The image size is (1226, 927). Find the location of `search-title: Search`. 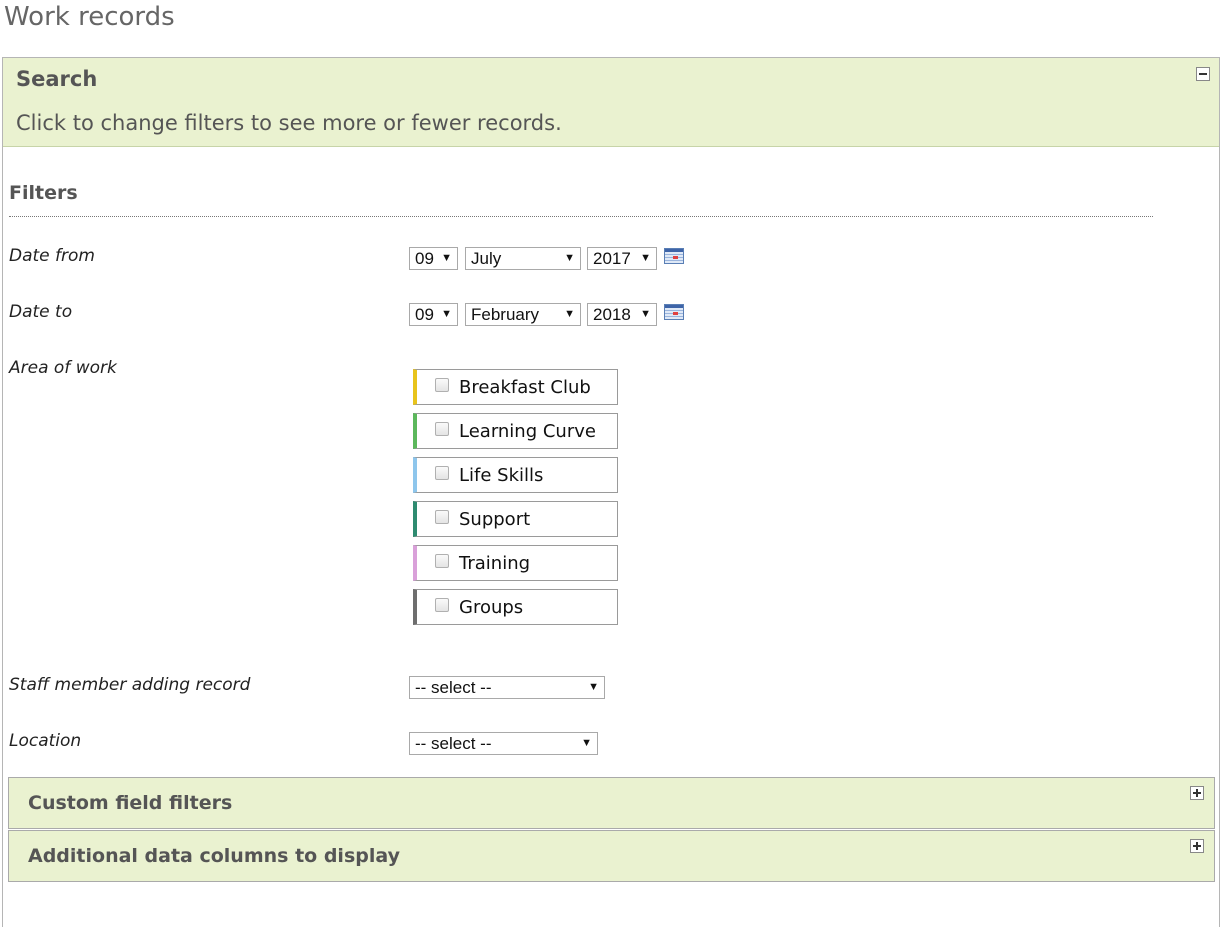

search-title: Search is located at coordinates (57, 79).